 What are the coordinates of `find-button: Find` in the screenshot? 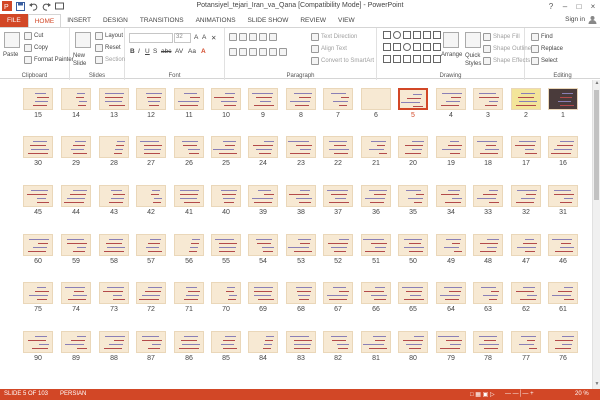 It's located at (542, 37).